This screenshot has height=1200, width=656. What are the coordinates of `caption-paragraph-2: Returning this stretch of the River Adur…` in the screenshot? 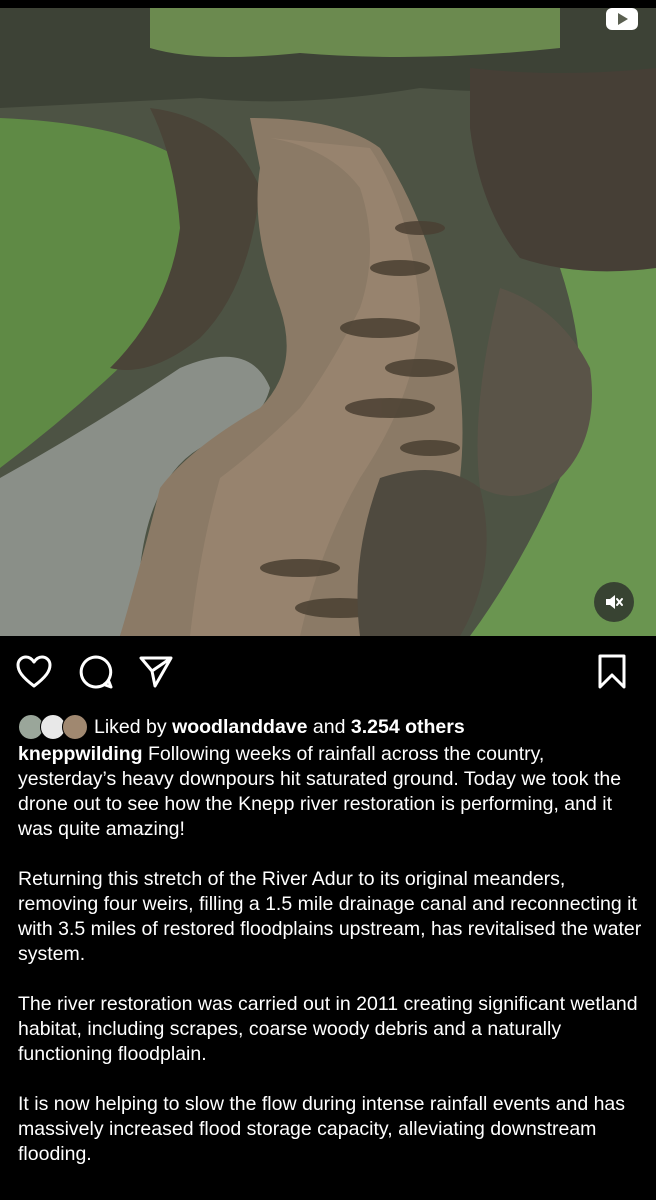 It's located at (330, 916).